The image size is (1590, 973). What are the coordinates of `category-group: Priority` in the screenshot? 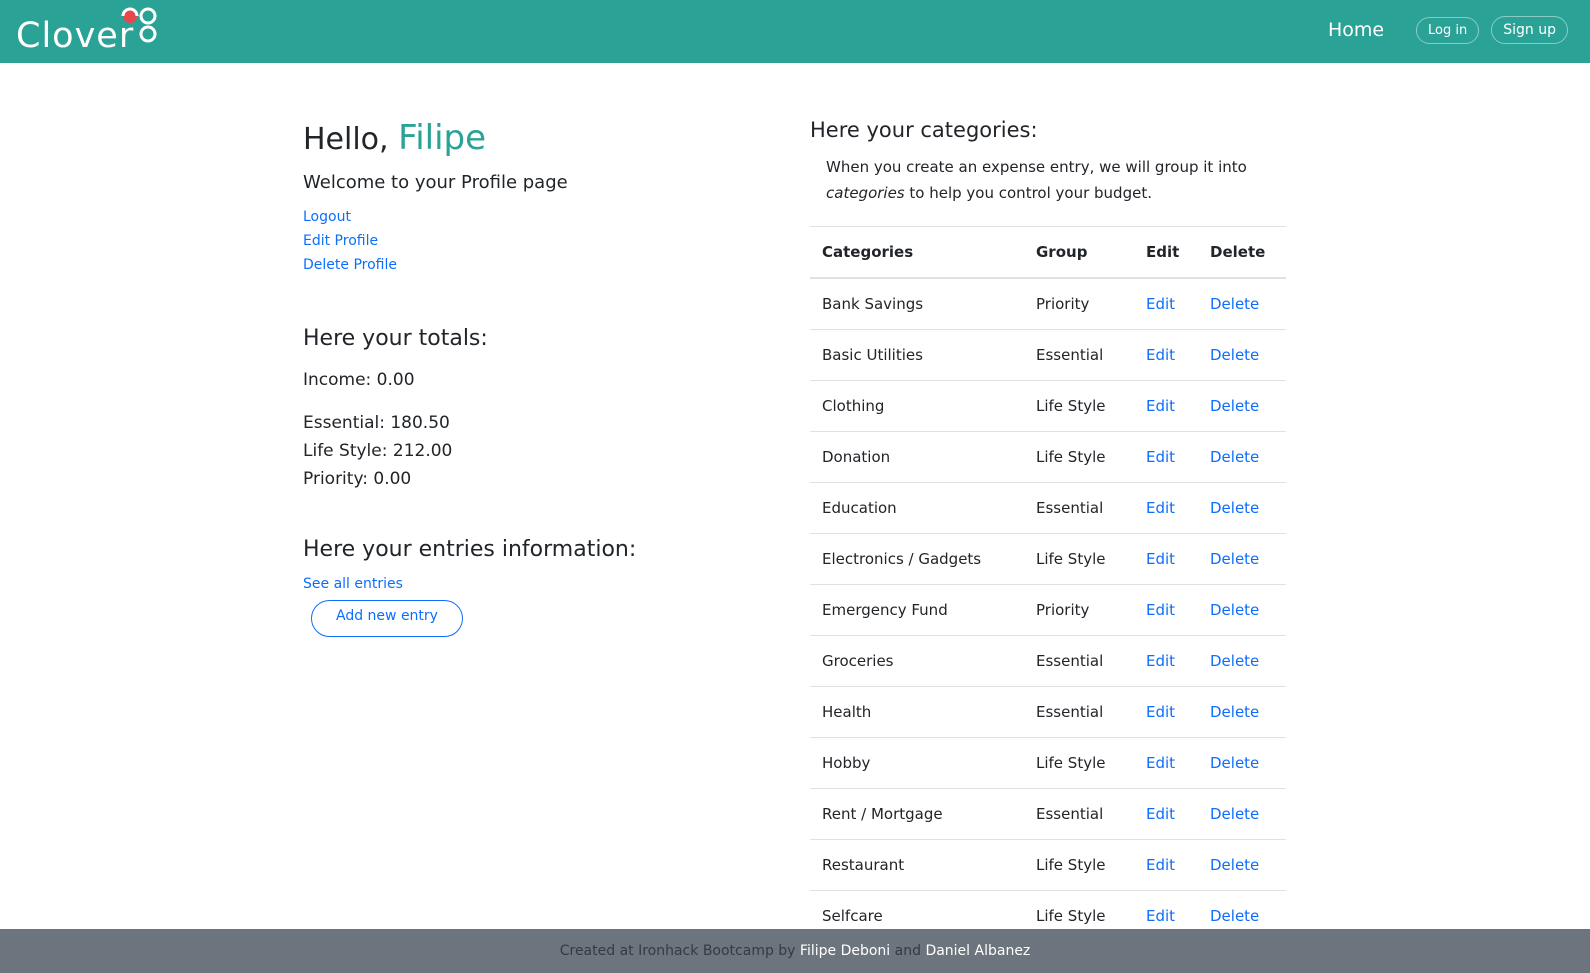 It's located at (1063, 304).